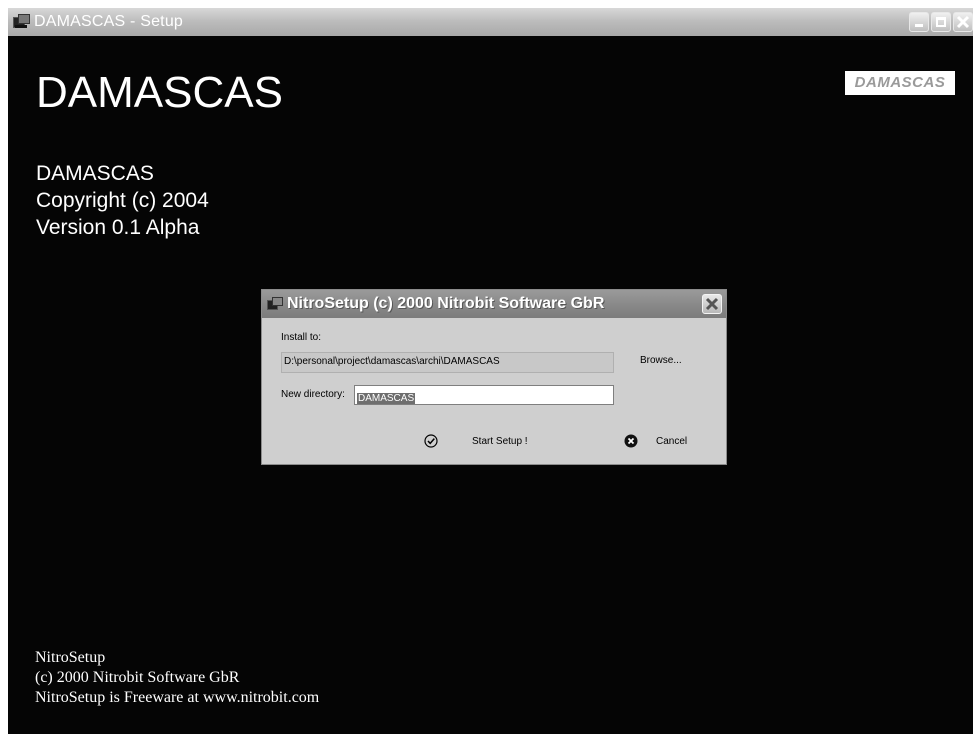  What do you see at coordinates (431, 441) in the screenshot?
I see `checkmark-circle-icon` at bounding box center [431, 441].